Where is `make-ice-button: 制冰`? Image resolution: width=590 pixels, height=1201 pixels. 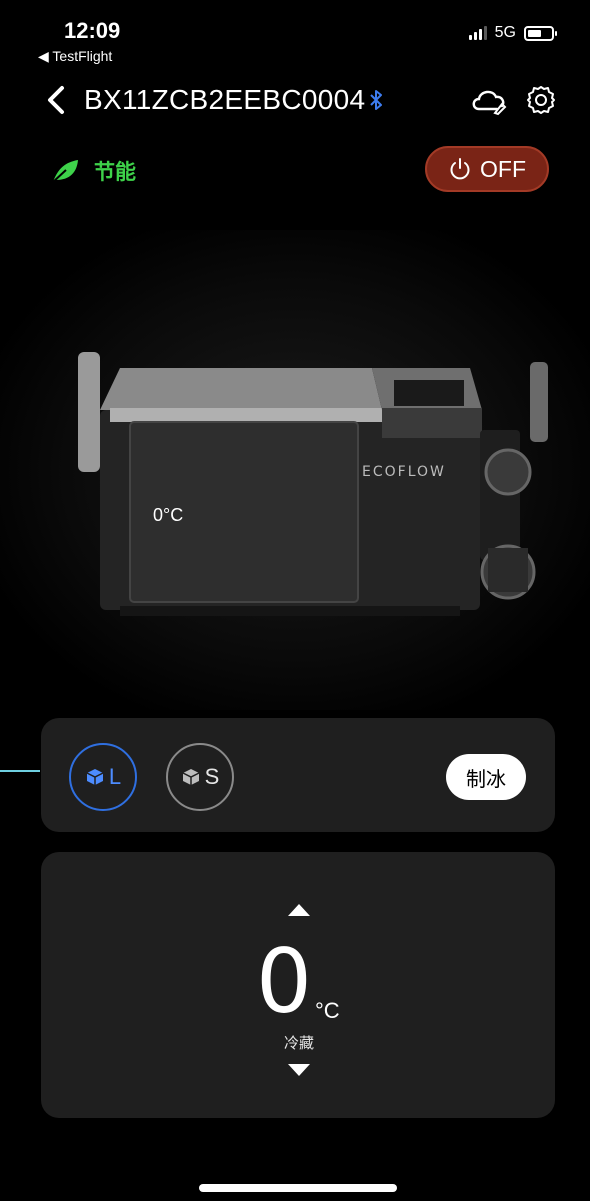
make-ice-button: 制冰 is located at coordinates (486, 777).